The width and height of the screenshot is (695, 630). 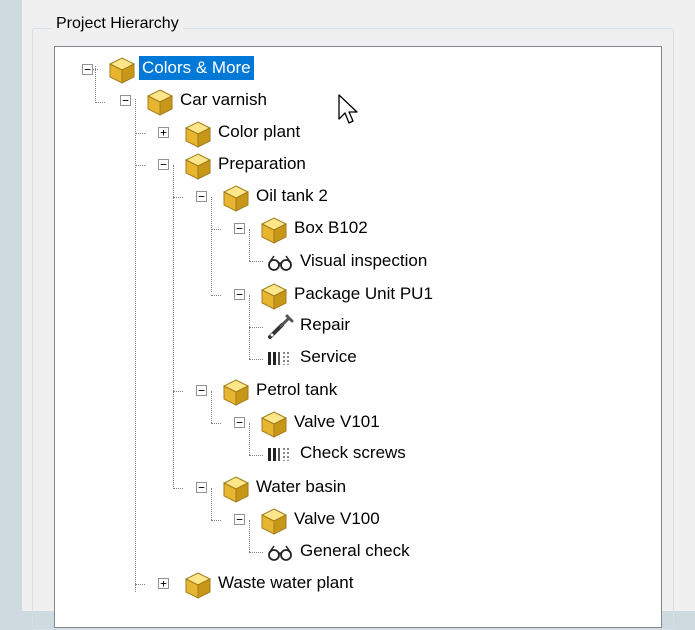 What do you see at coordinates (348, 109) in the screenshot?
I see `mouse-cursor-icon` at bounding box center [348, 109].